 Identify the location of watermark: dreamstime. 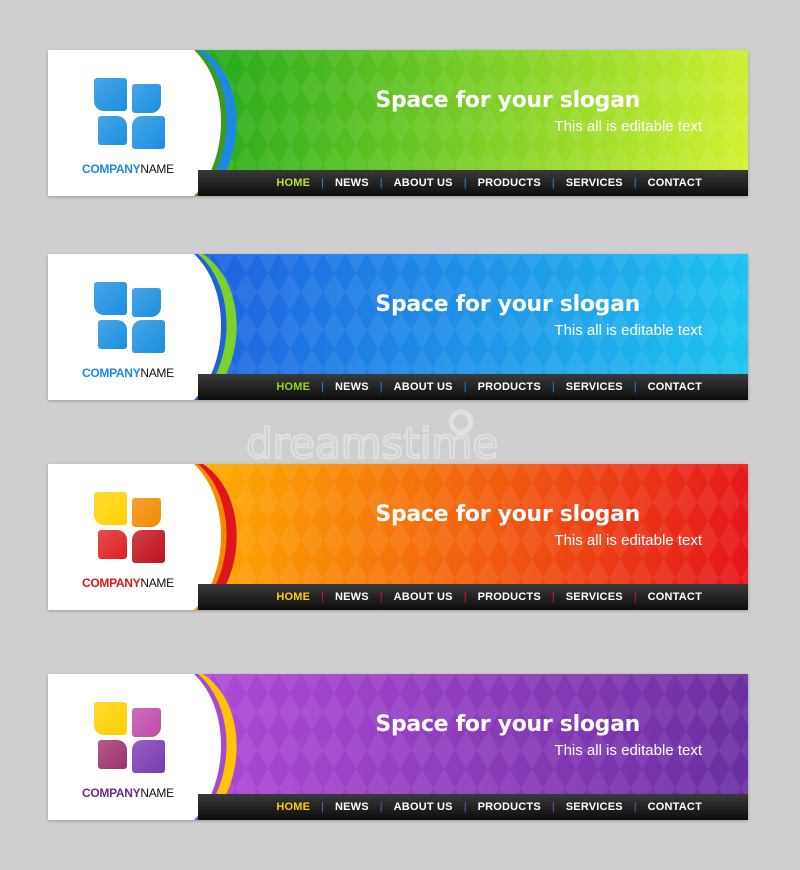
(372, 438).